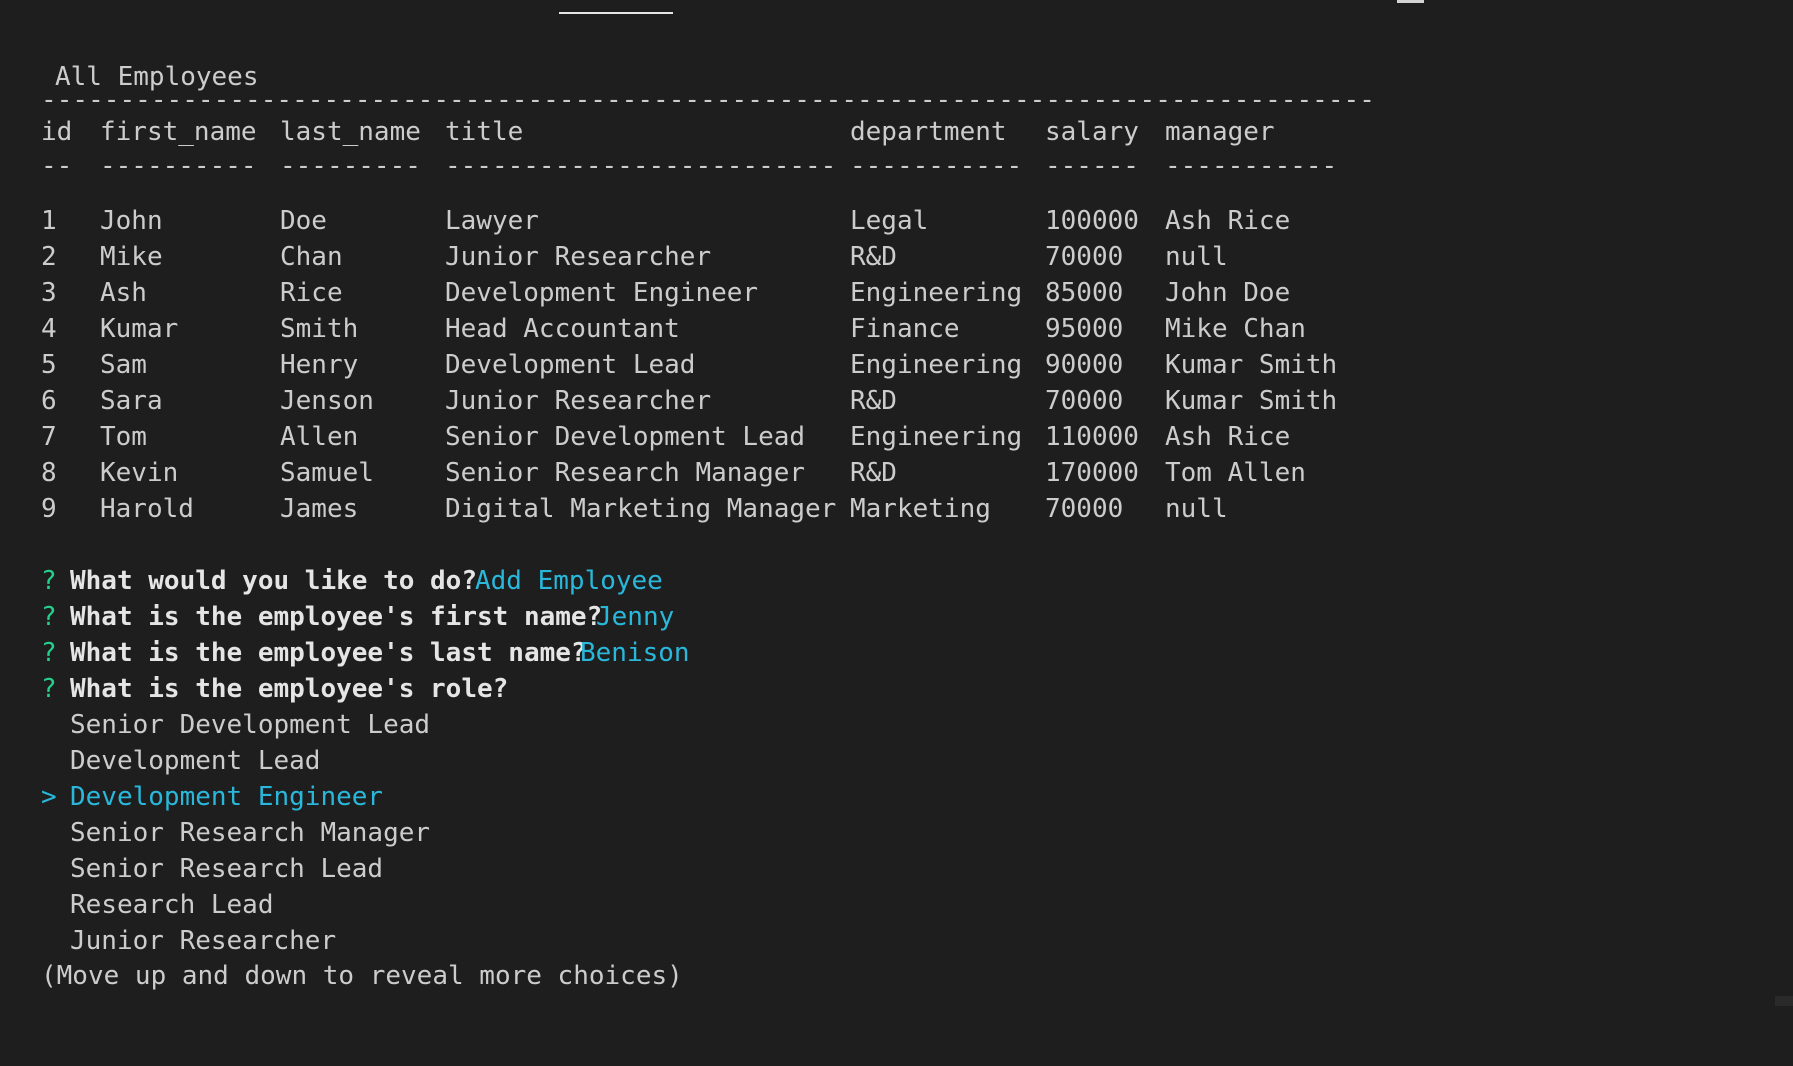 This screenshot has height=1066, width=1793. I want to click on column-underline: ---------, so click(350, 166).